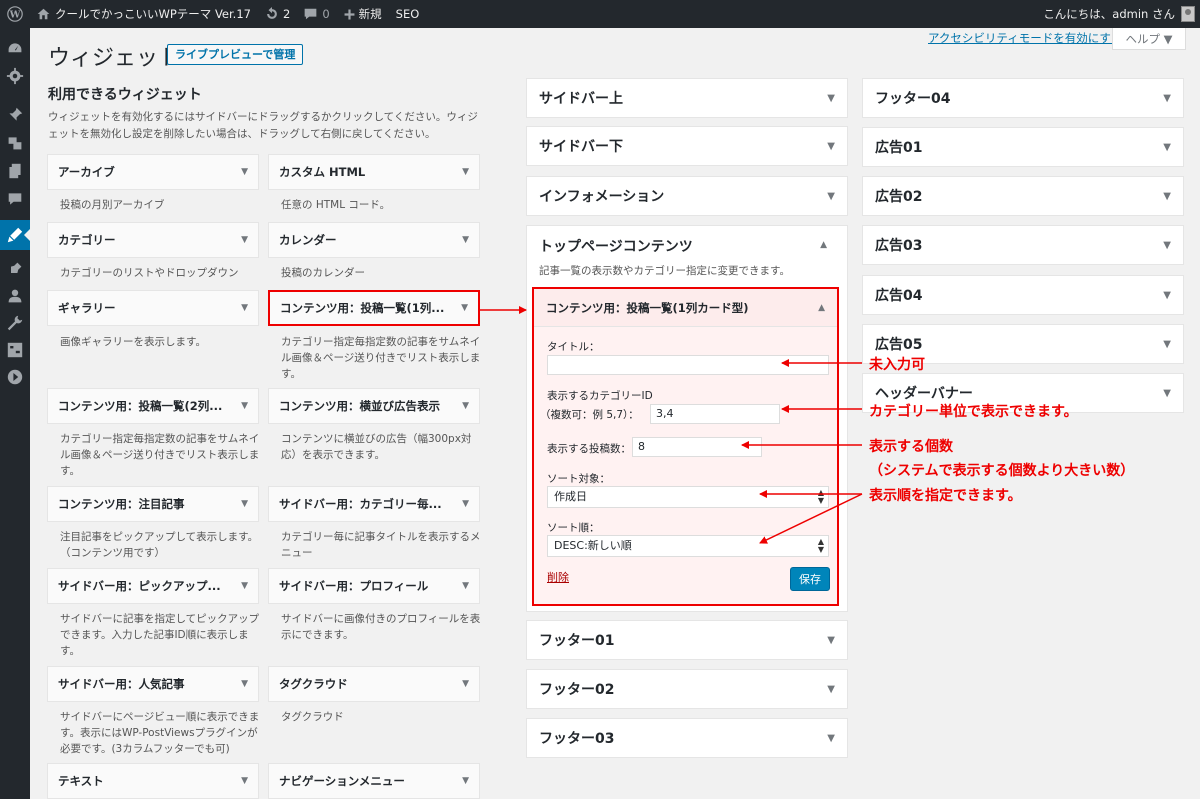 This screenshot has height=799, width=1200. What do you see at coordinates (688, 546) in the screenshot?
I see `sort-order-select: DESC:新しい順 ▲ ▼` at bounding box center [688, 546].